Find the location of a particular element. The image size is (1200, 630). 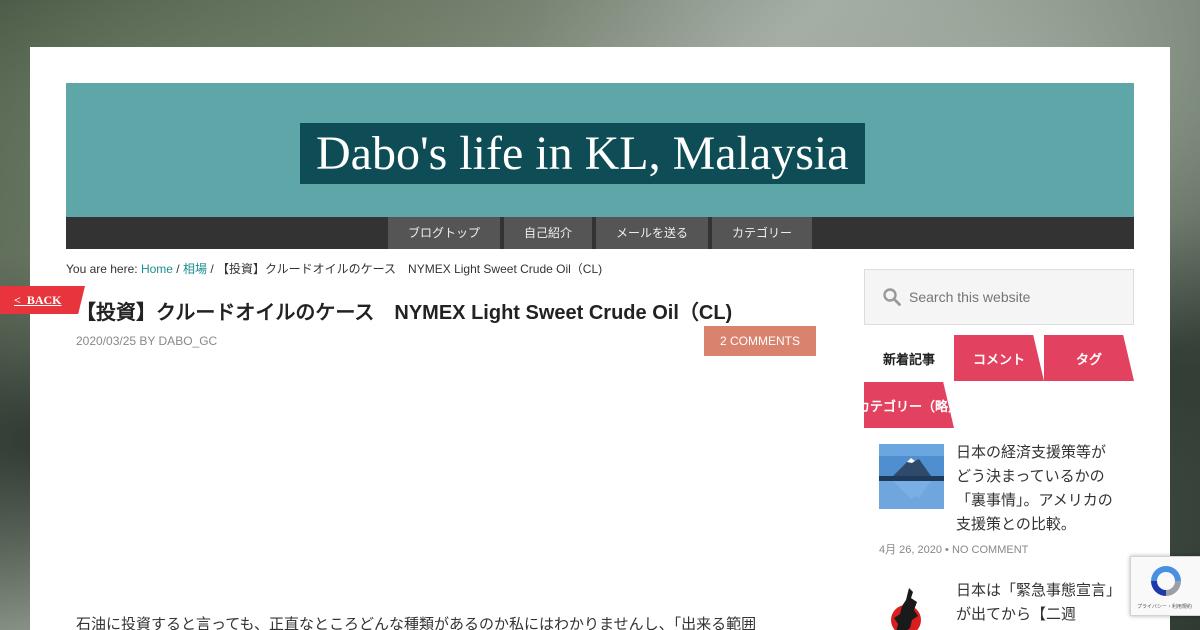

nav-item-blog-top: ブログトップ is located at coordinates (444, 233).